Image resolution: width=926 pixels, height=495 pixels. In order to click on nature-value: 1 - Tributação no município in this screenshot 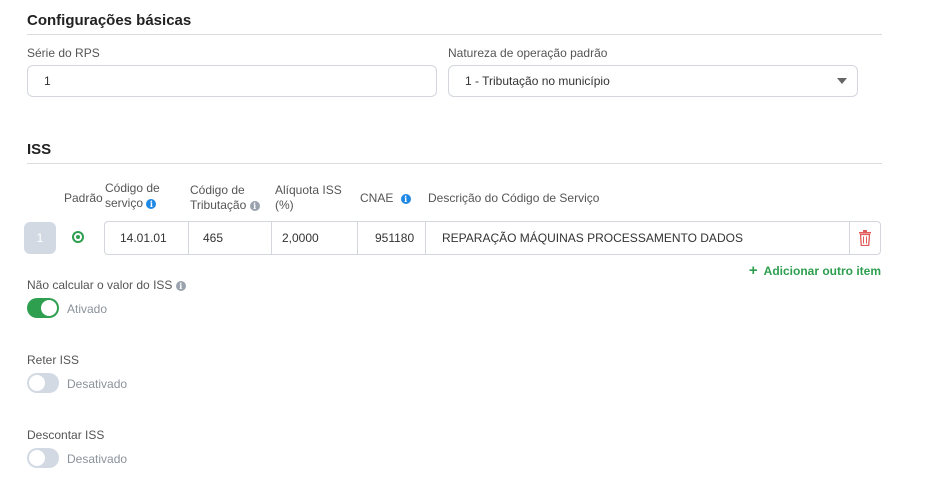, I will do `click(537, 81)`.